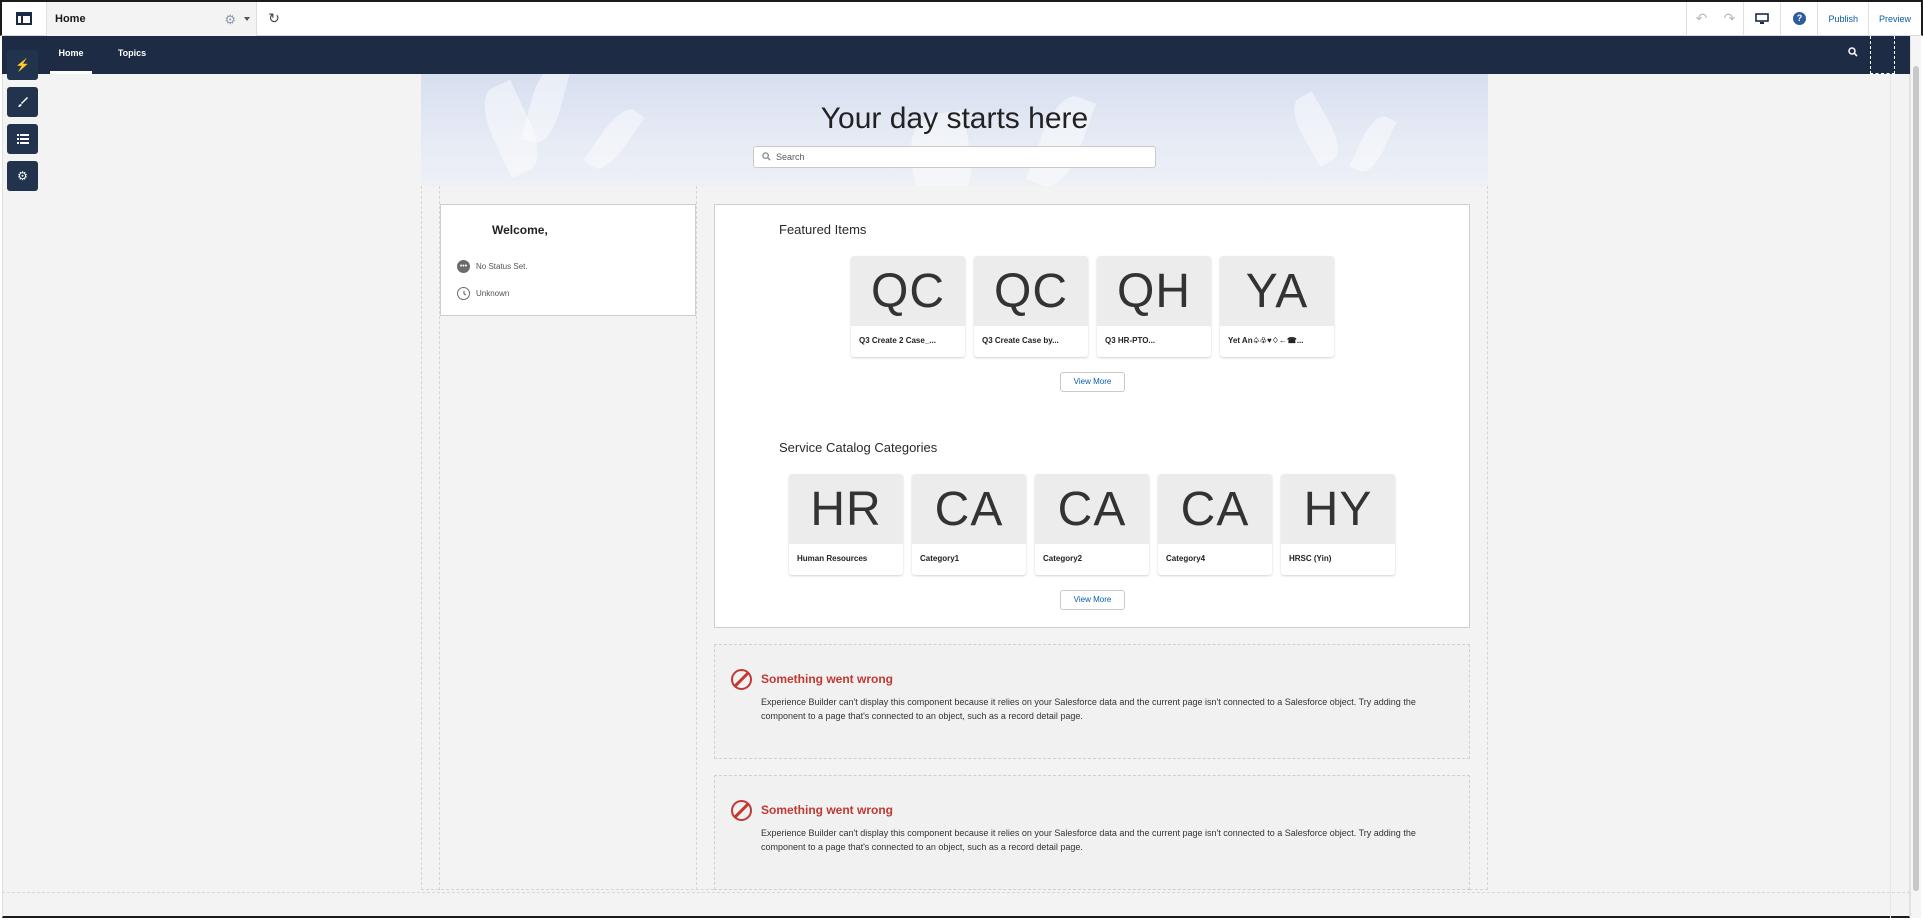 The width and height of the screenshot is (1923, 920). What do you see at coordinates (766, 157) in the screenshot?
I see `search-icon` at bounding box center [766, 157].